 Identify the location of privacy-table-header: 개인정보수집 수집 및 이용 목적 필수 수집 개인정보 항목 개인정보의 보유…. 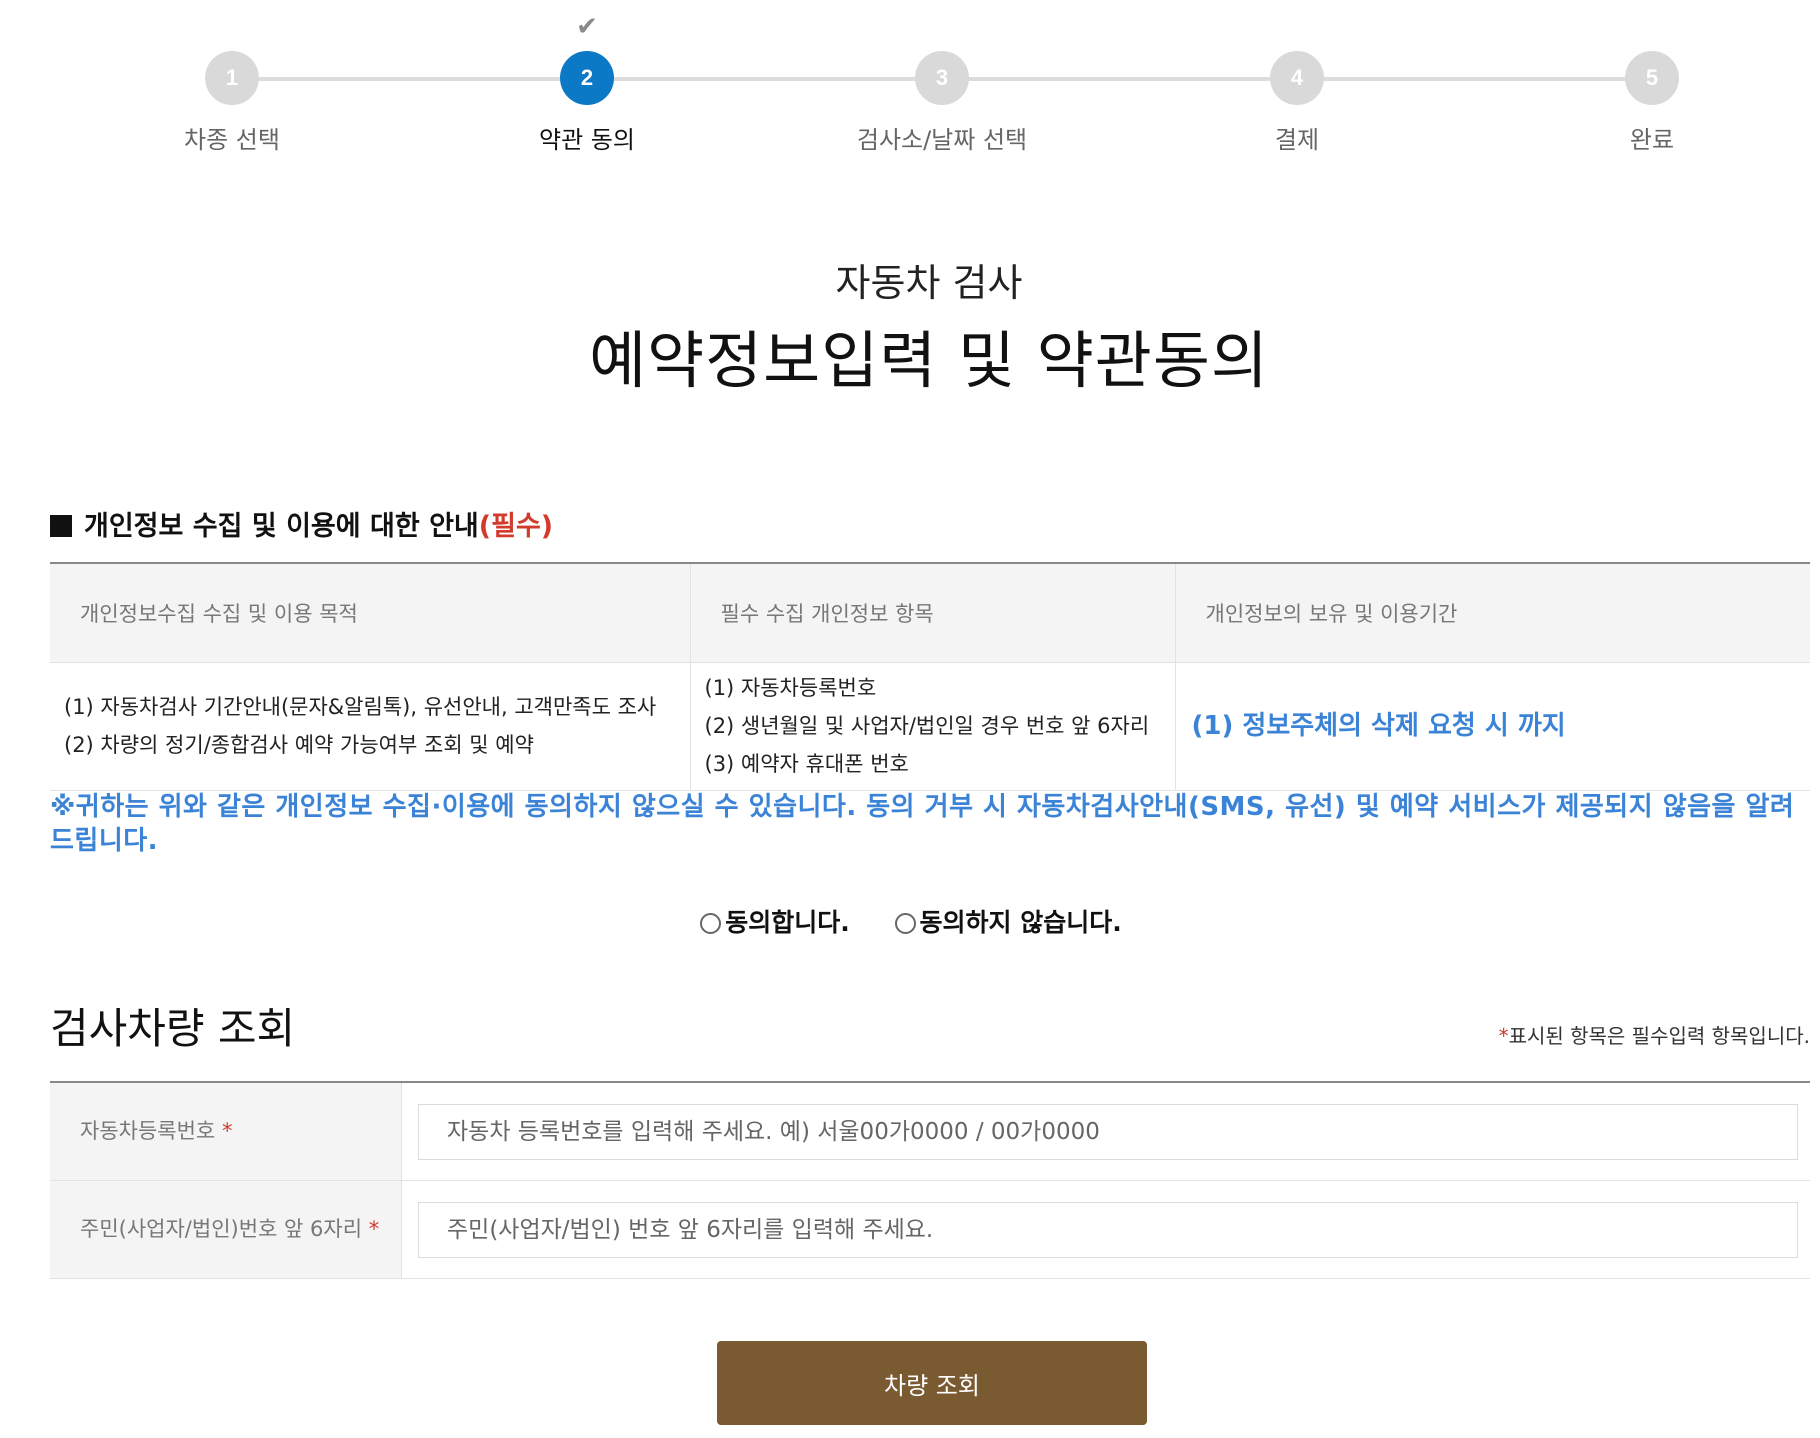
(930, 613).